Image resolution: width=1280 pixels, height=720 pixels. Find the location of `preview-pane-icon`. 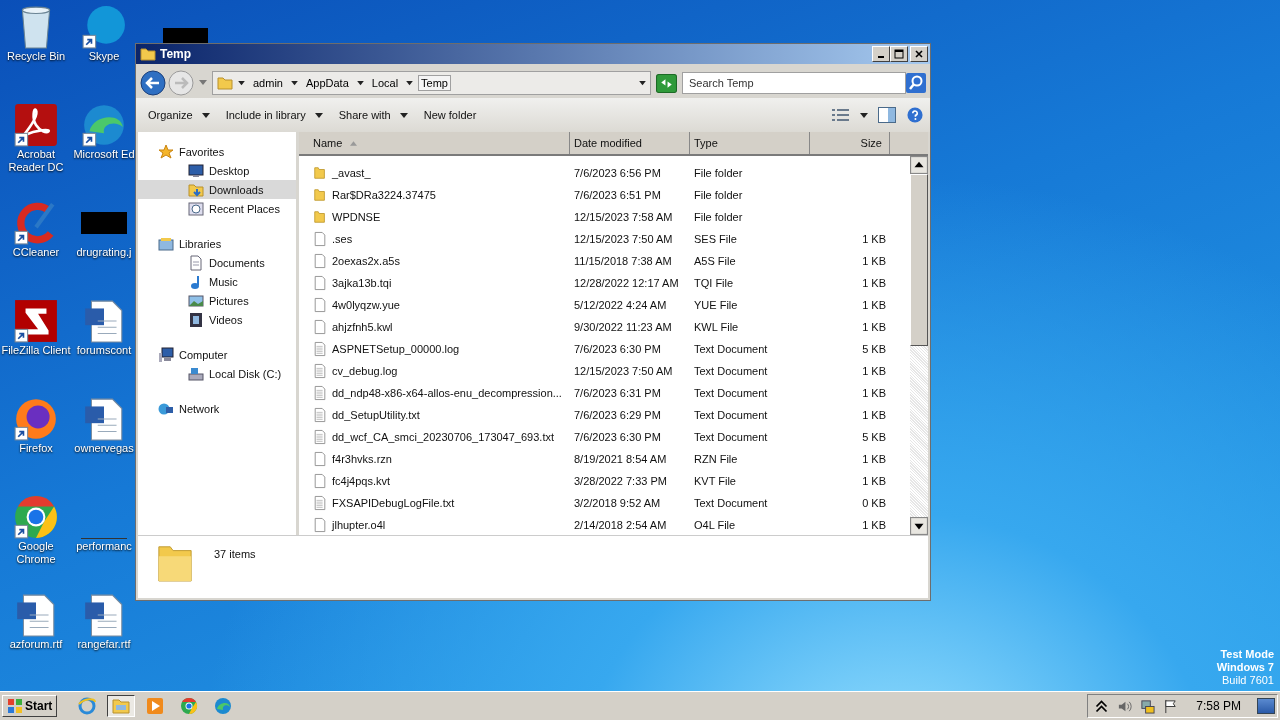

preview-pane-icon is located at coordinates (887, 115).